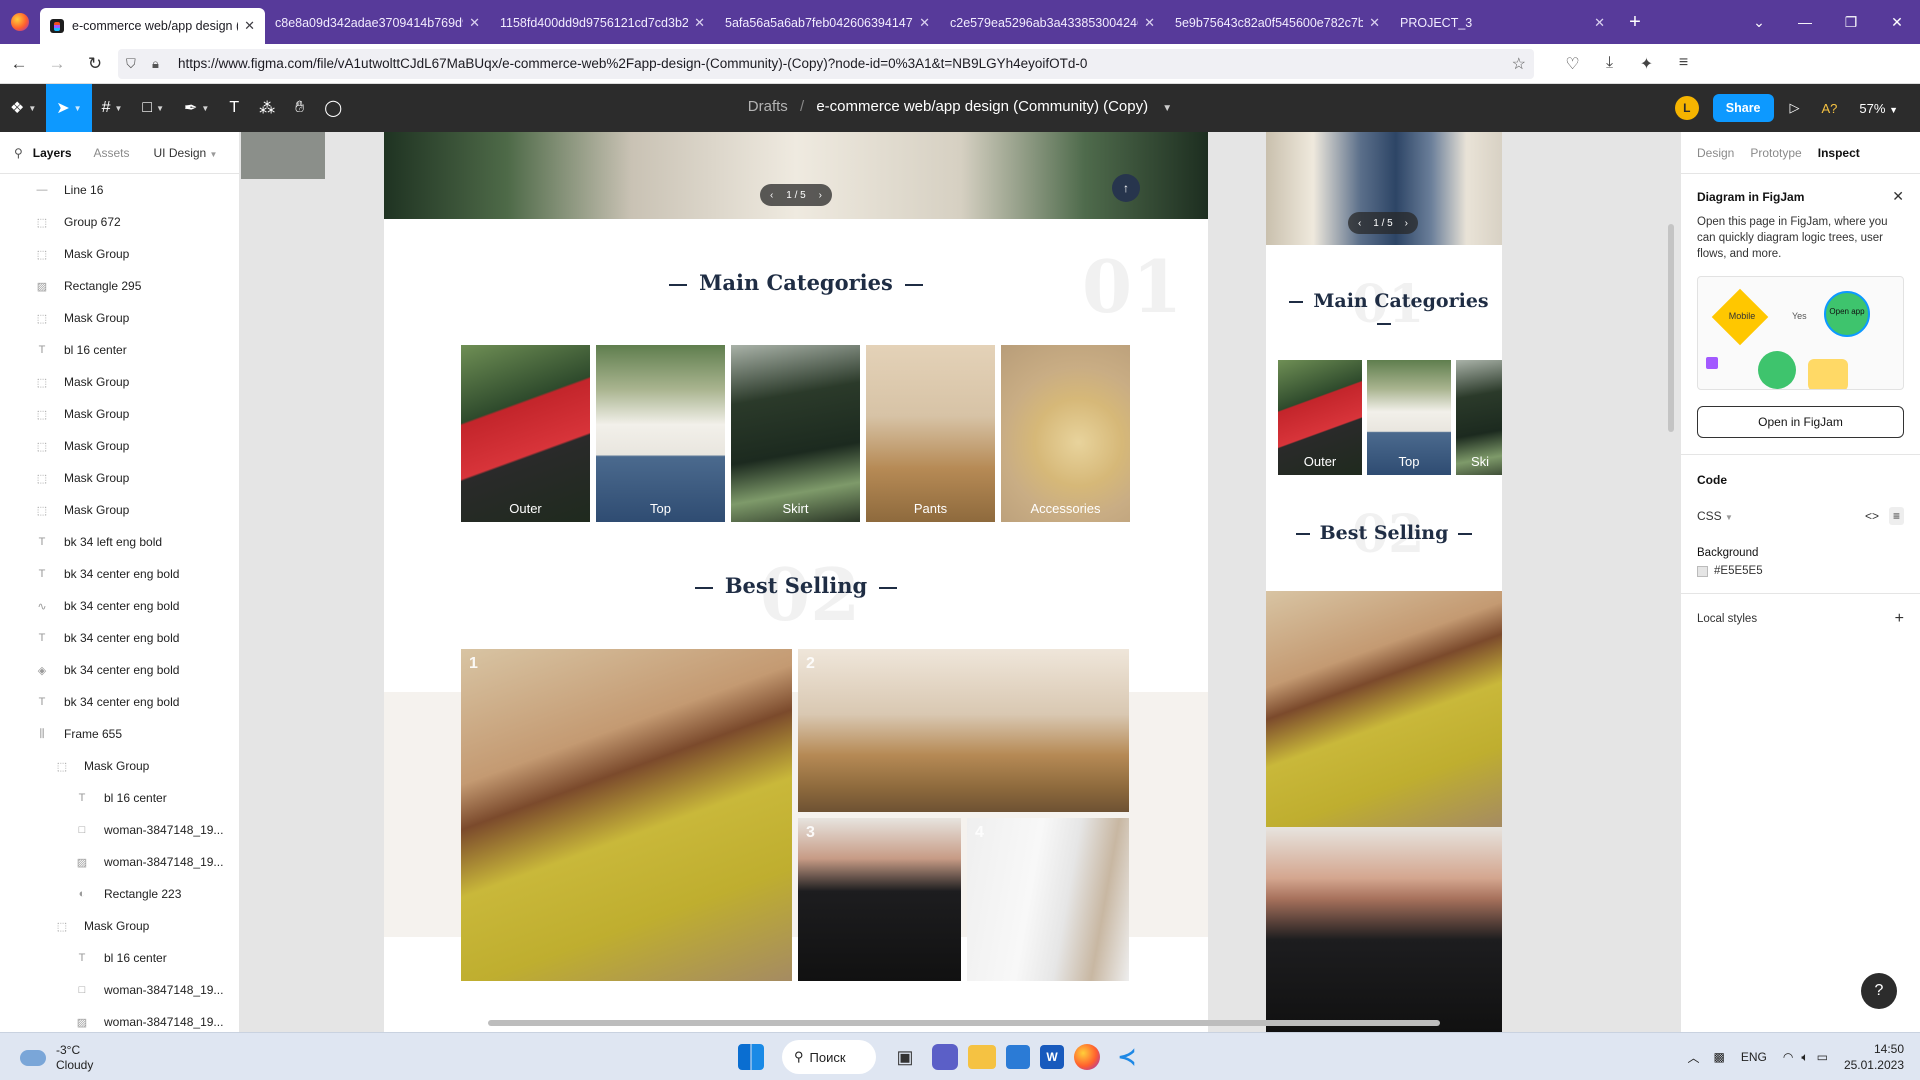  I want to click on bookmark-star-icon: ☆, so click(1519, 64).